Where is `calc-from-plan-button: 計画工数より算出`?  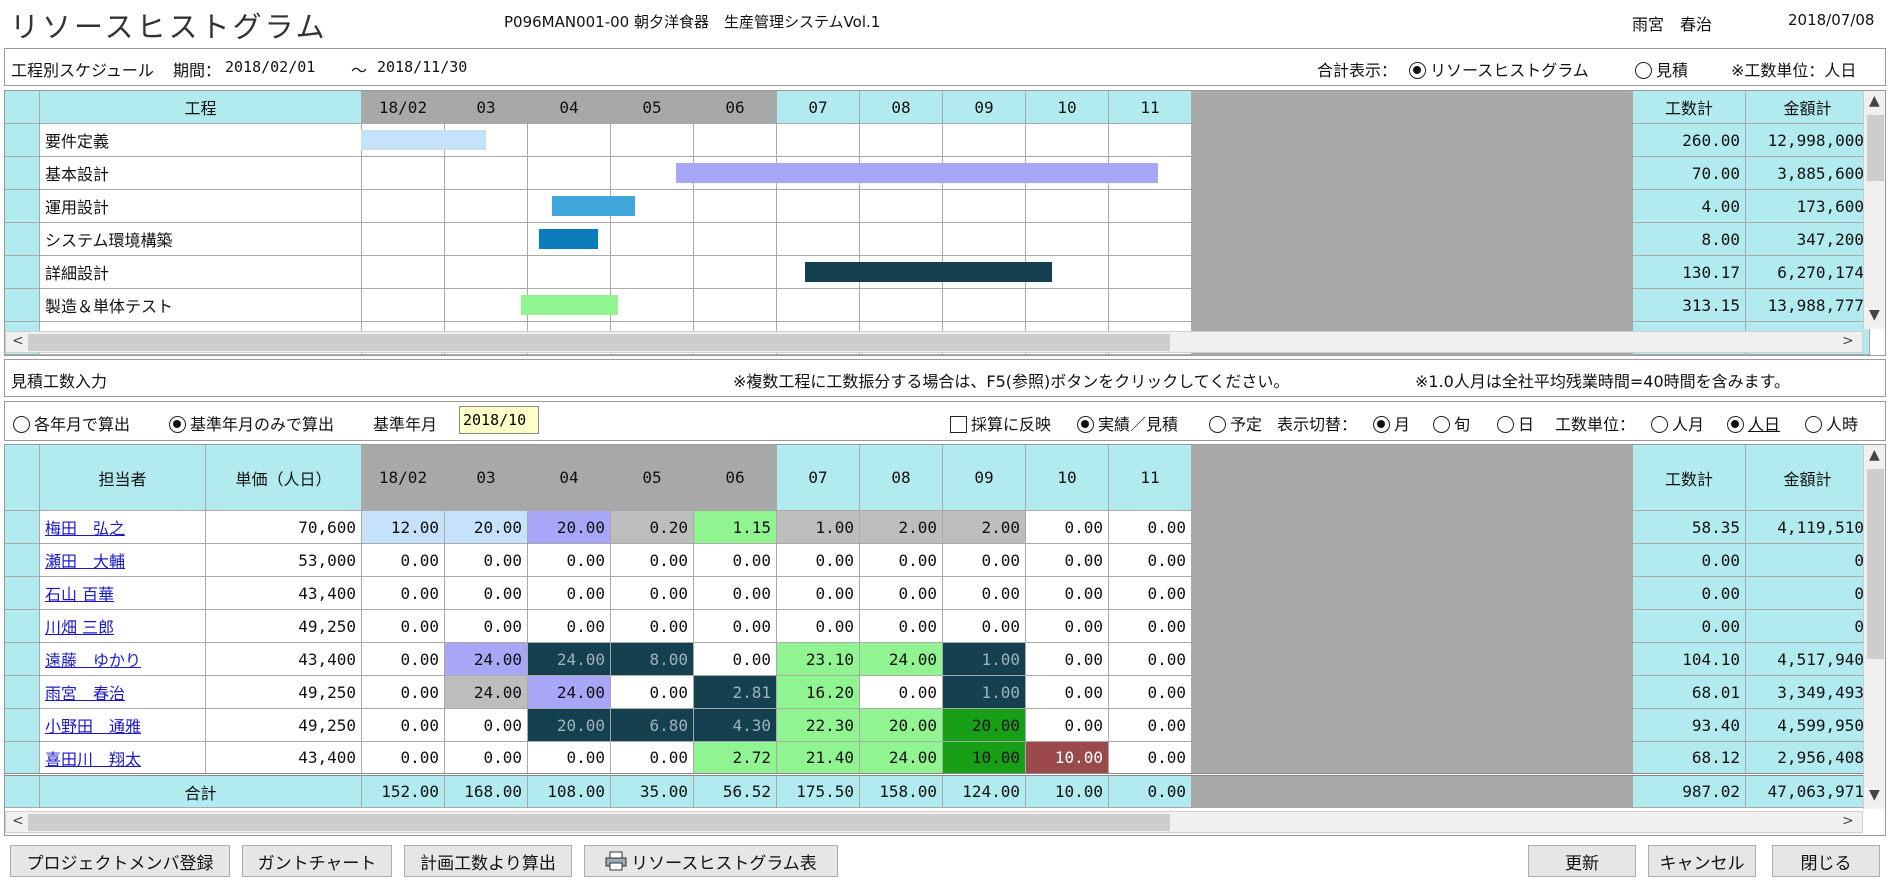 calc-from-plan-button: 計画工数より算出 is located at coordinates (488, 861).